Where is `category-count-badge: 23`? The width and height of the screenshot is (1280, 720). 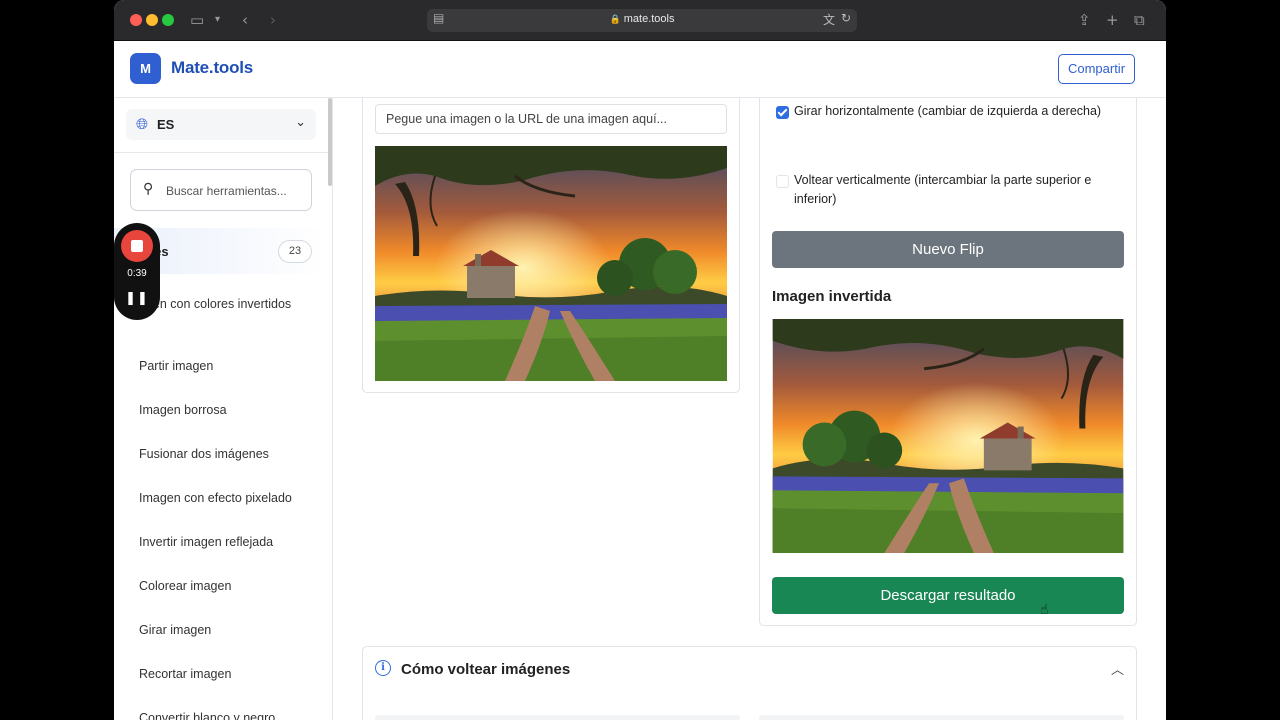 category-count-badge: 23 is located at coordinates (295, 251).